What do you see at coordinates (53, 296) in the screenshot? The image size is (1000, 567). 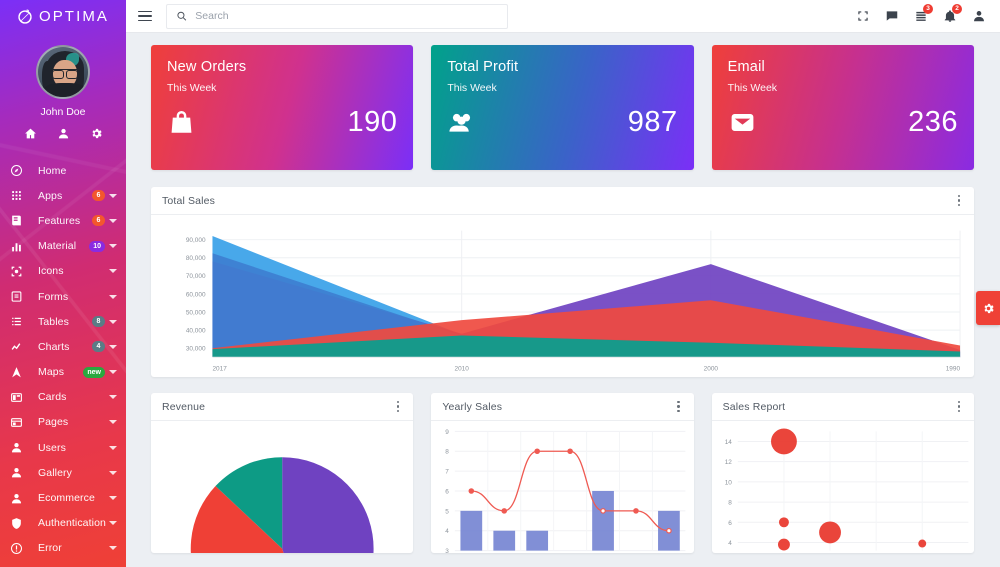 I see `sidebar-item-label: Forms` at bounding box center [53, 296].